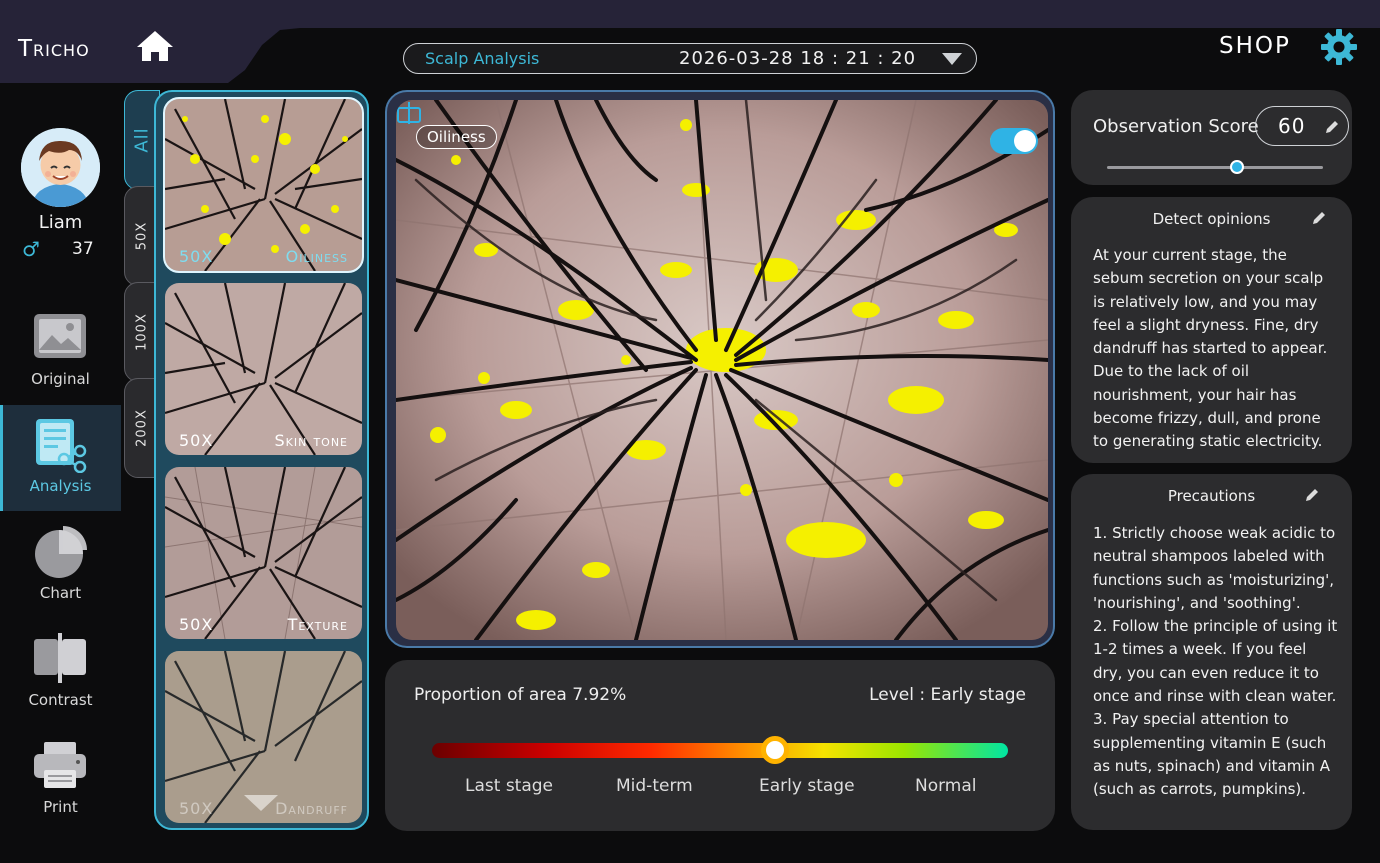 The width and height of the screenshot is (1380, 863). What do you see at coordinates (1211, 137) in the screenshot?
I see `observation-score-card: Observation Score 60` at bounding box center [1211, 137].